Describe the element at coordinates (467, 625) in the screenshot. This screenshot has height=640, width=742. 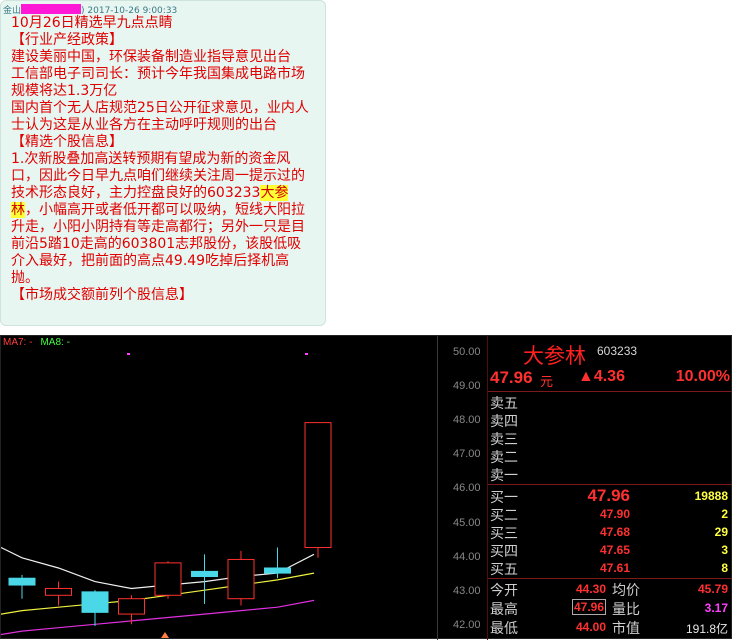
I see `y-tick: 42.00` at that location.